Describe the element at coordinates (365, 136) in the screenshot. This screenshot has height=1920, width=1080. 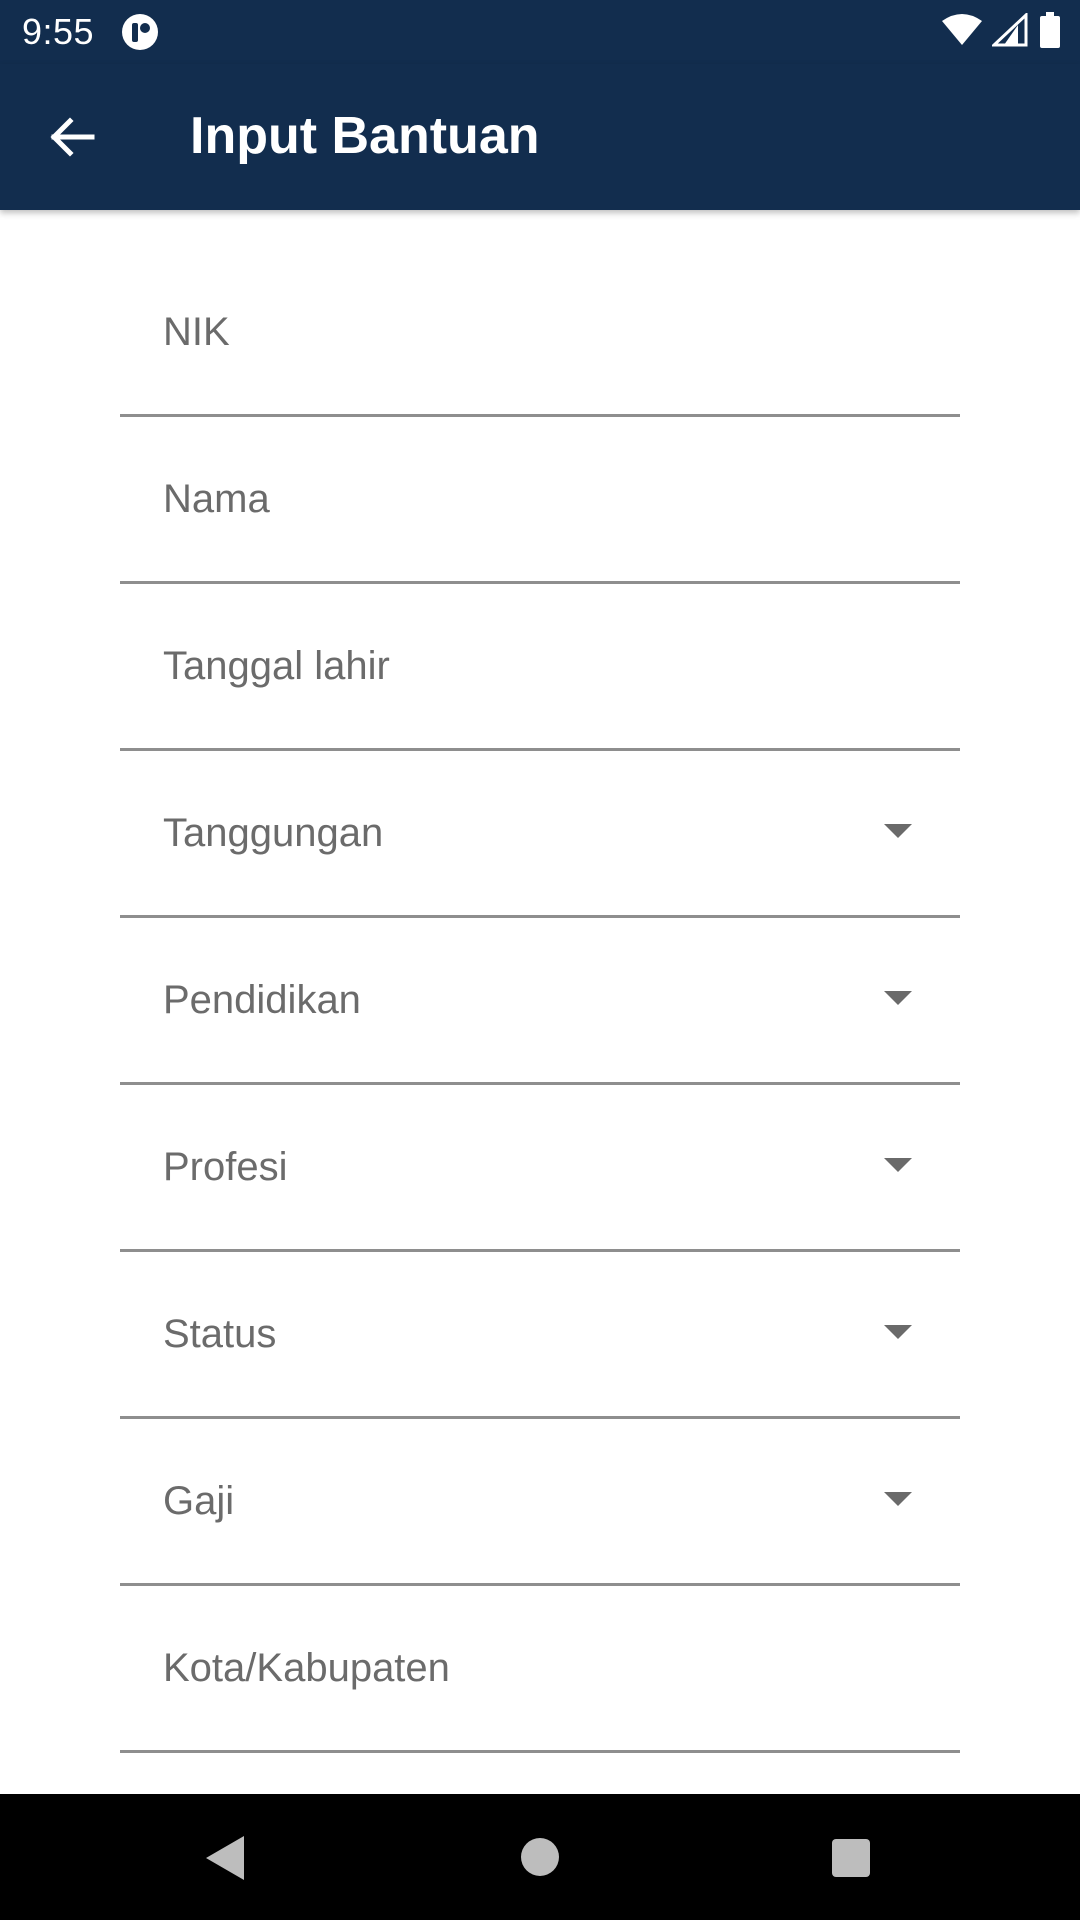
I see `page-title: Input Bantuan` at that location.